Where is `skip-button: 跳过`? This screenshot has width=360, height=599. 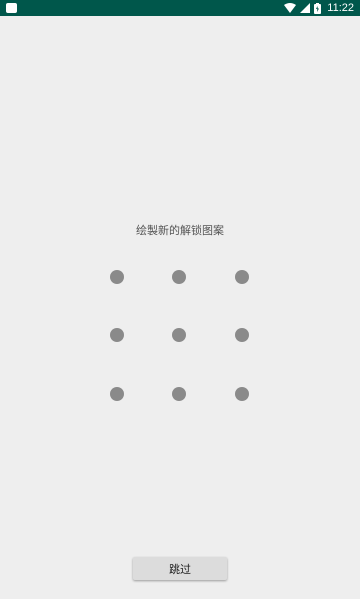
skip-button: 跳过 is located at coordinates (180, 568).